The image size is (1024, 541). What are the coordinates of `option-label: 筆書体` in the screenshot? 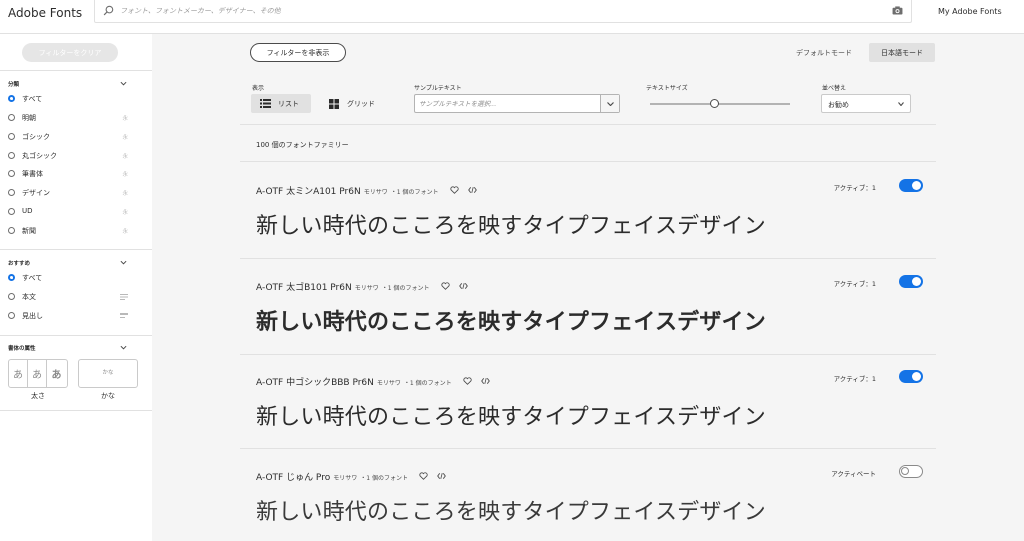 It's located at (32, 174).